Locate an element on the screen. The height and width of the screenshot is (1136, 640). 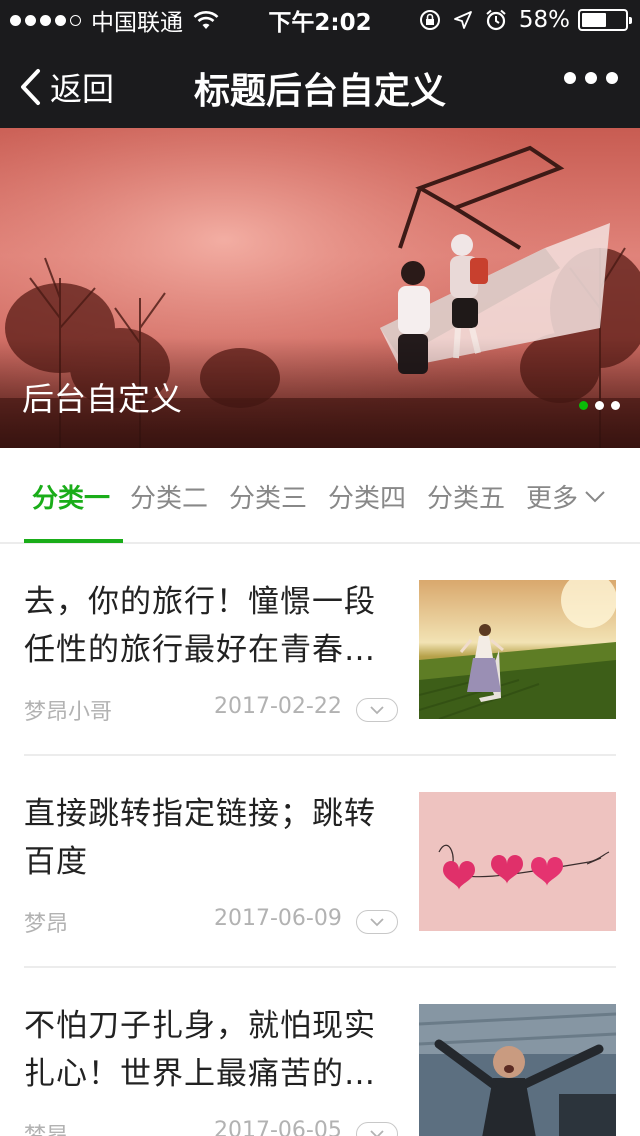
battery-icon is located at coordinates (605, 20).